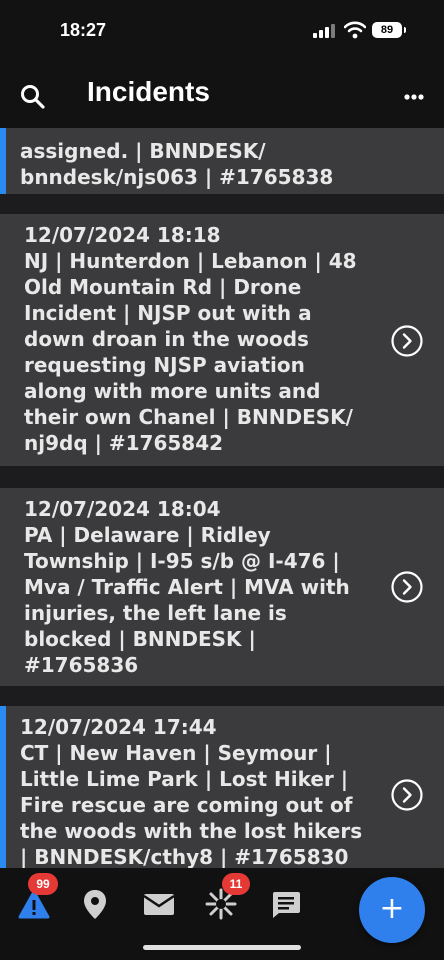 This screenshot has width=444, height=960. Describe the element at coordinates (236, 884) in the screenshot. I see `scanner-badge: 11` at that location.